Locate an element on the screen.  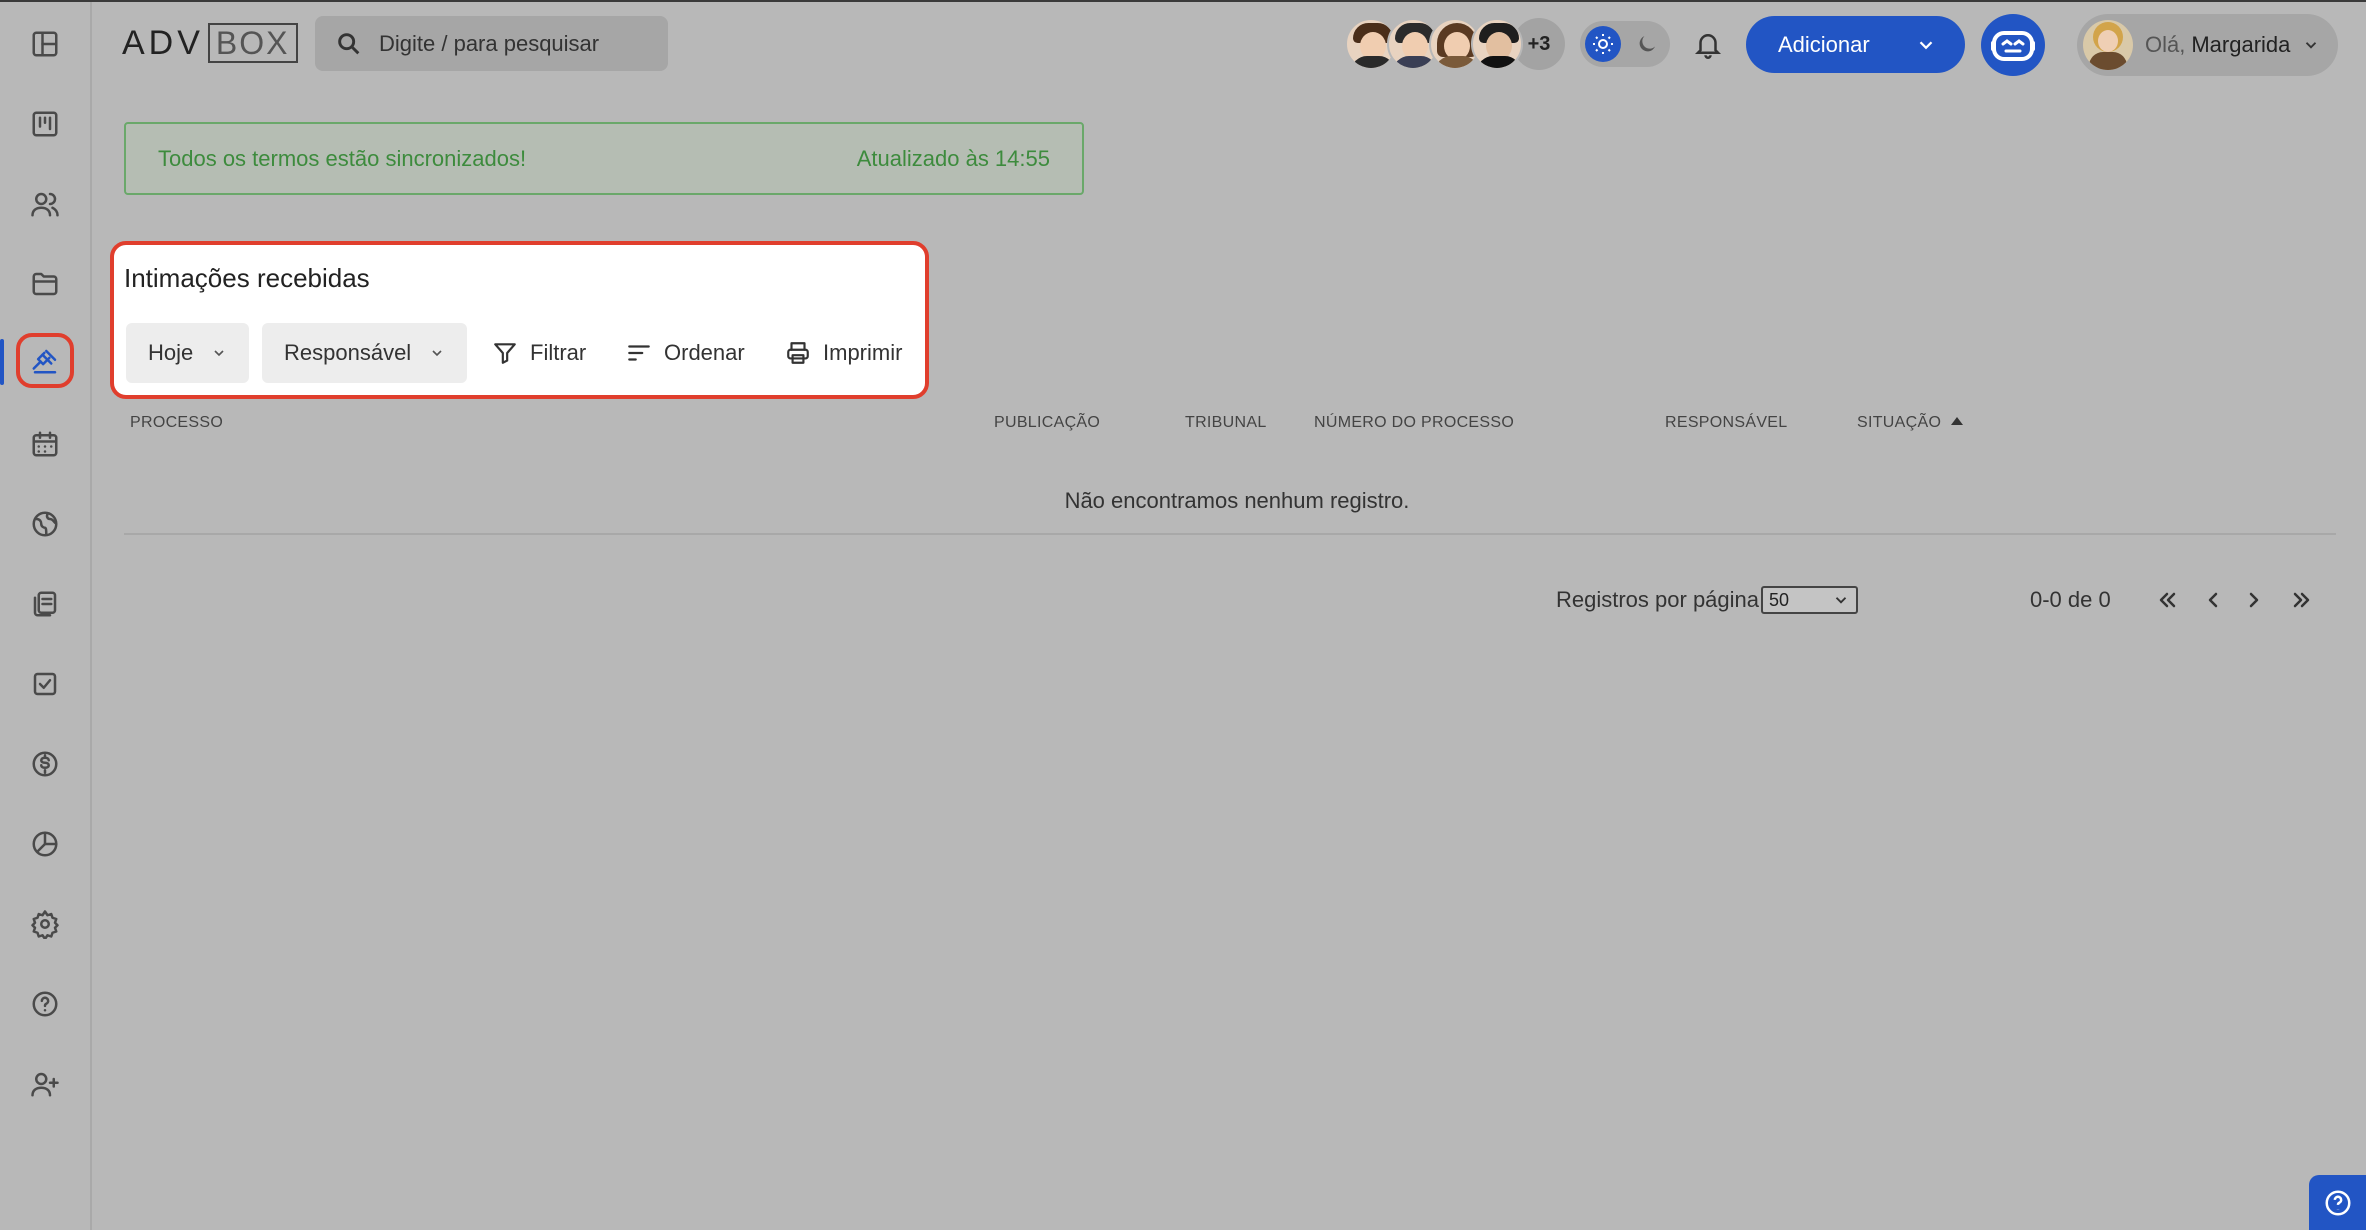
theme-toggle is located at coordinates (1625, 44).